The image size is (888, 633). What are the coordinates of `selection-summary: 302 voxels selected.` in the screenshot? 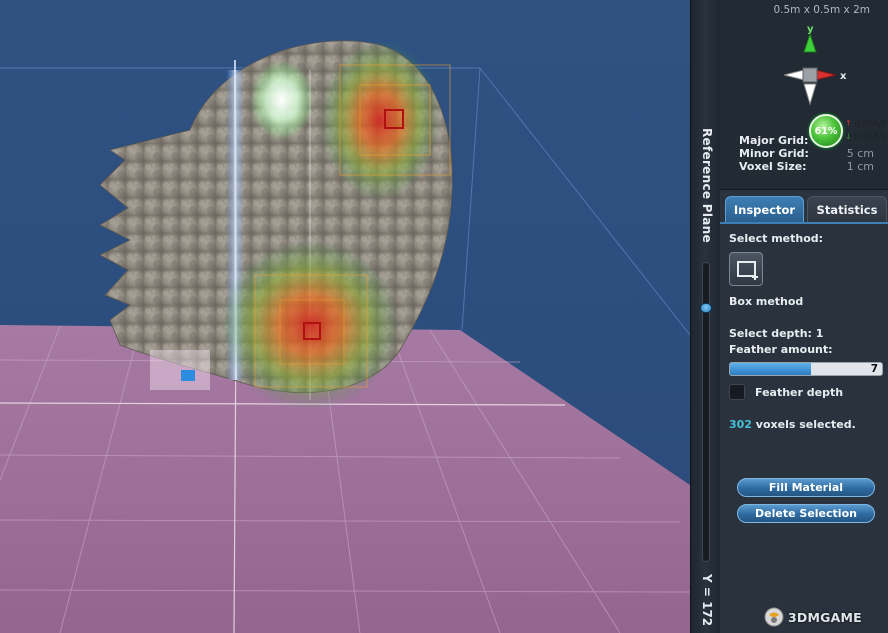 It's located at (792, 424).